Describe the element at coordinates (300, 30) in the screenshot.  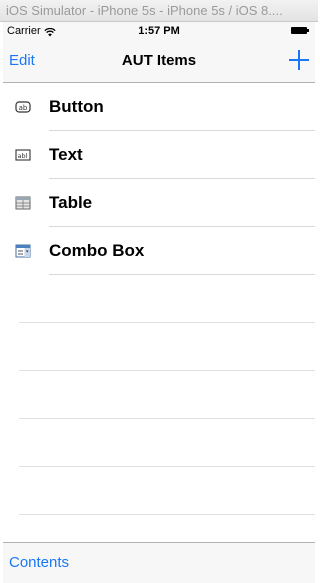
I see `battery-icon` at that location.